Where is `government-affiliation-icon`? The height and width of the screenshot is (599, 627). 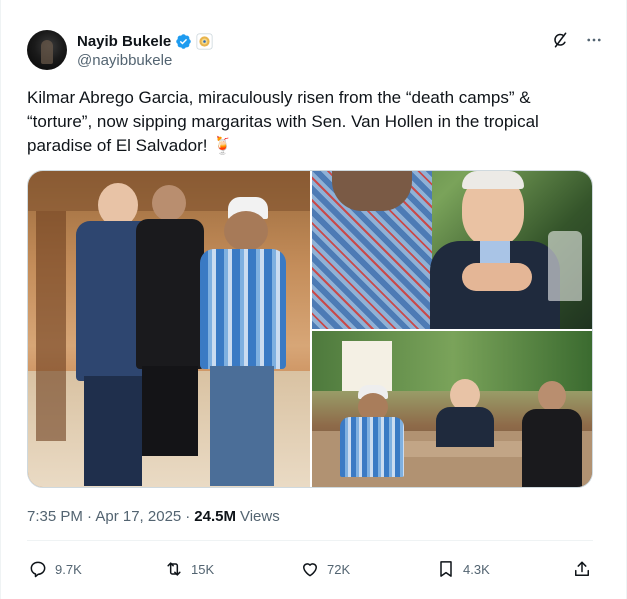
government-affiliation-icon is located at coordinates (204, 41).